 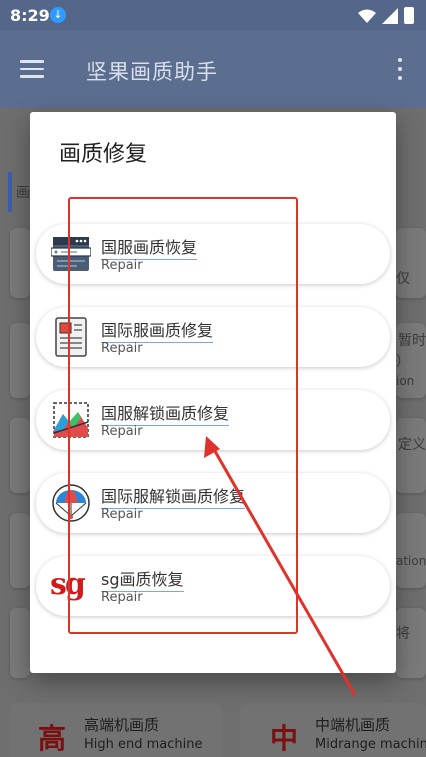 What do you see at coordinates (58, 15) in the screenshot?
I see `download-icon: ↓` at bounding box center [58, 15].